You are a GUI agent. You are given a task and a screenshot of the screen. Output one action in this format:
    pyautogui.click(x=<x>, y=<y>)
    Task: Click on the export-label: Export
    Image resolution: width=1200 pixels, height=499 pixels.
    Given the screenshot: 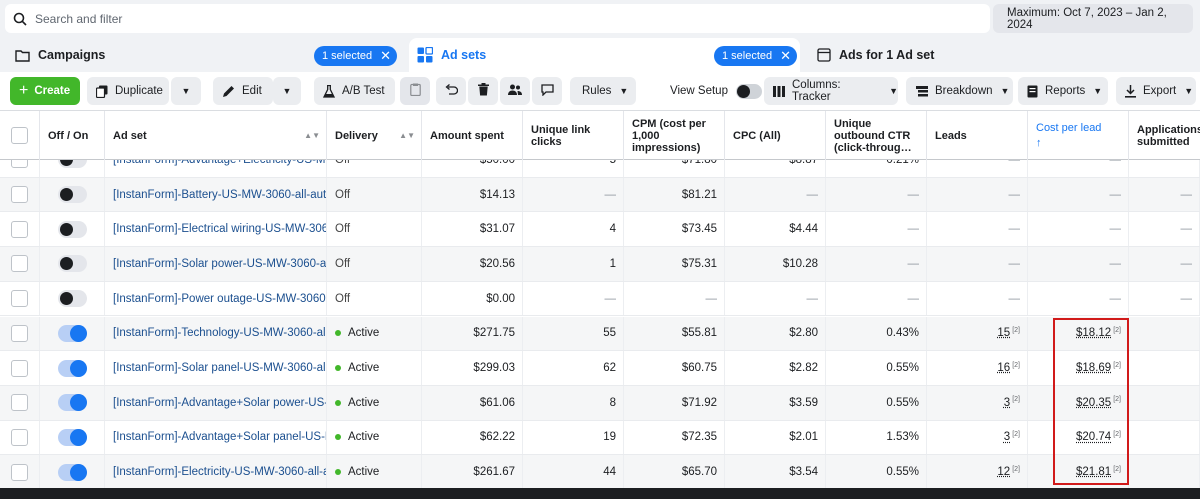 What is the action you would take?
    pyautogui.click(x=1160, y=91)
    